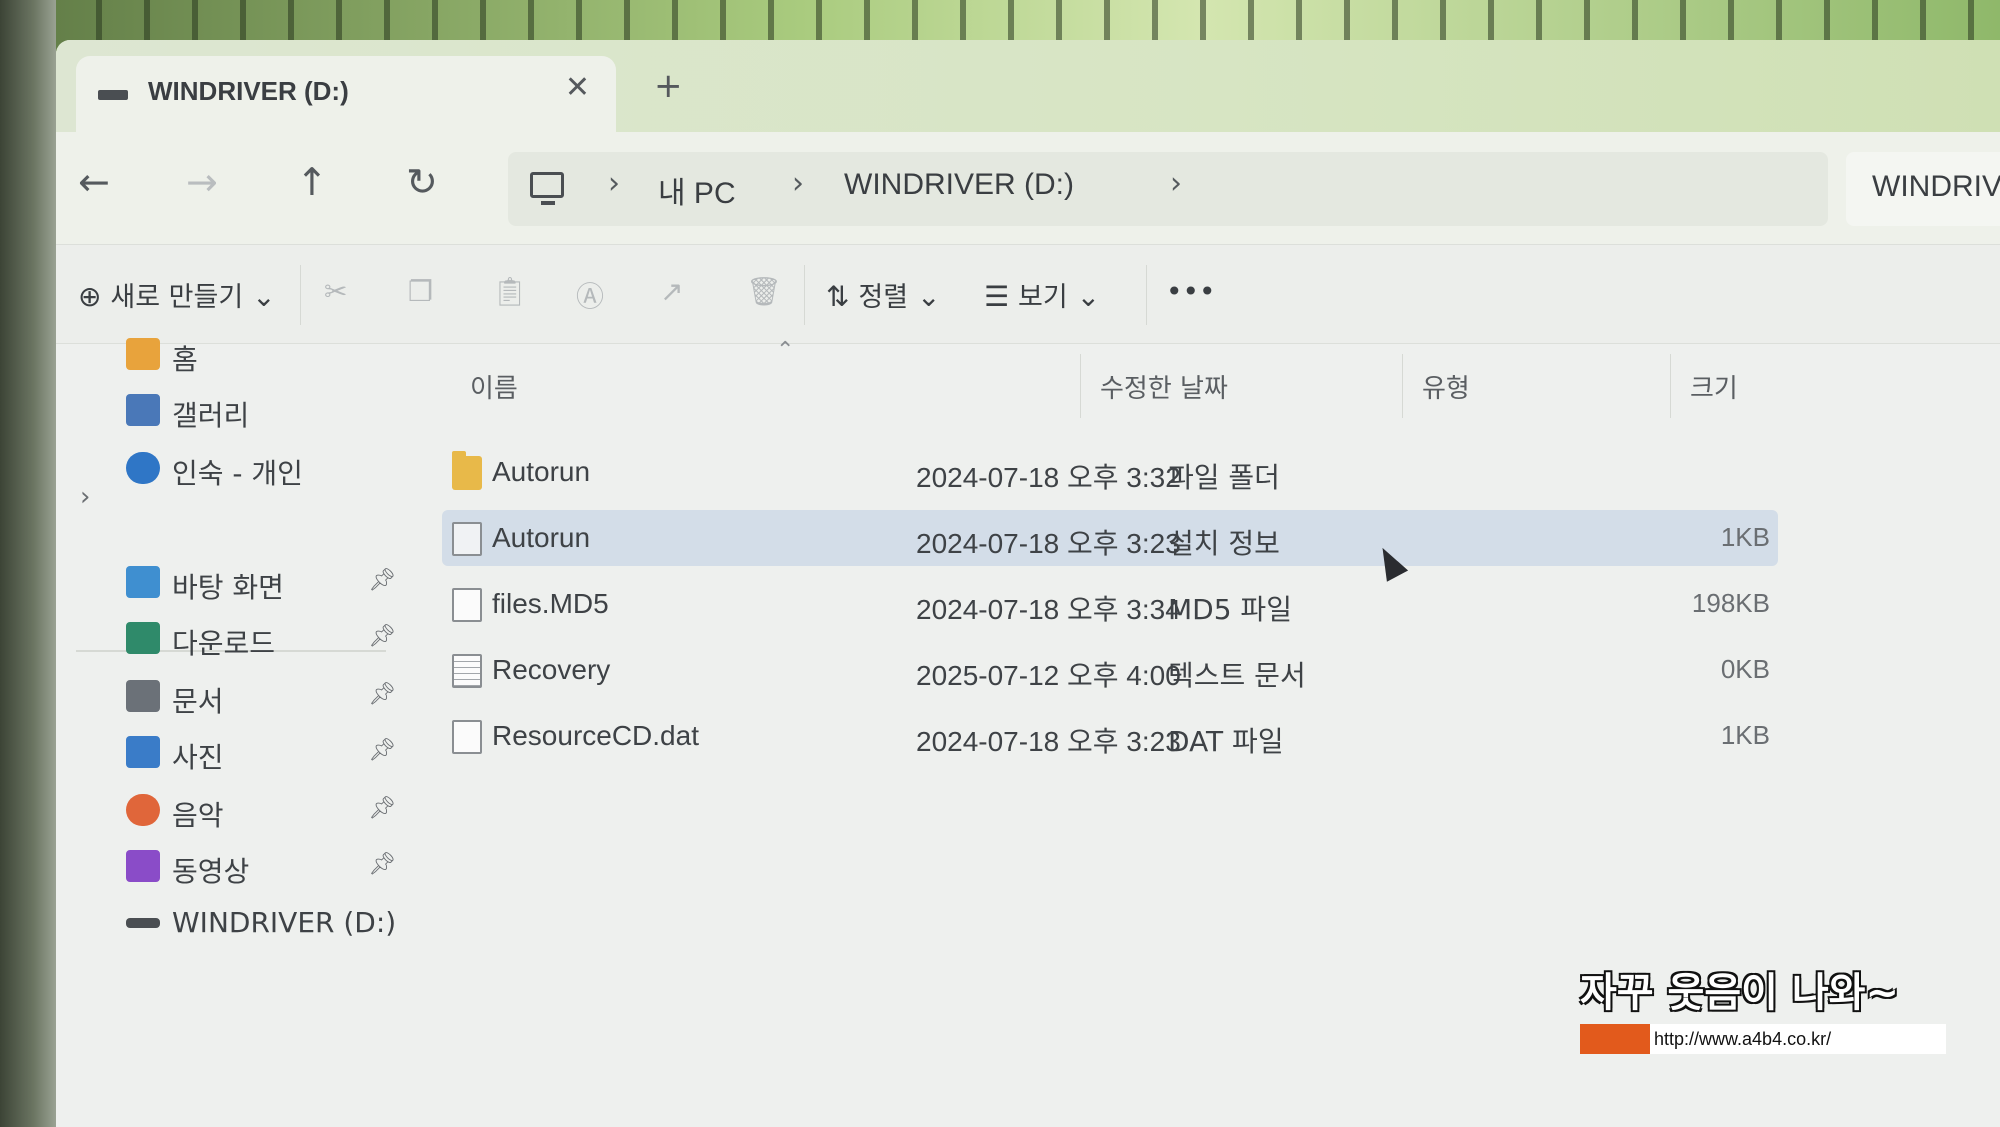 The width and height of the screenshot is (2000, 1127). I want to click on file-size: 198KB, so click(1730, 603).